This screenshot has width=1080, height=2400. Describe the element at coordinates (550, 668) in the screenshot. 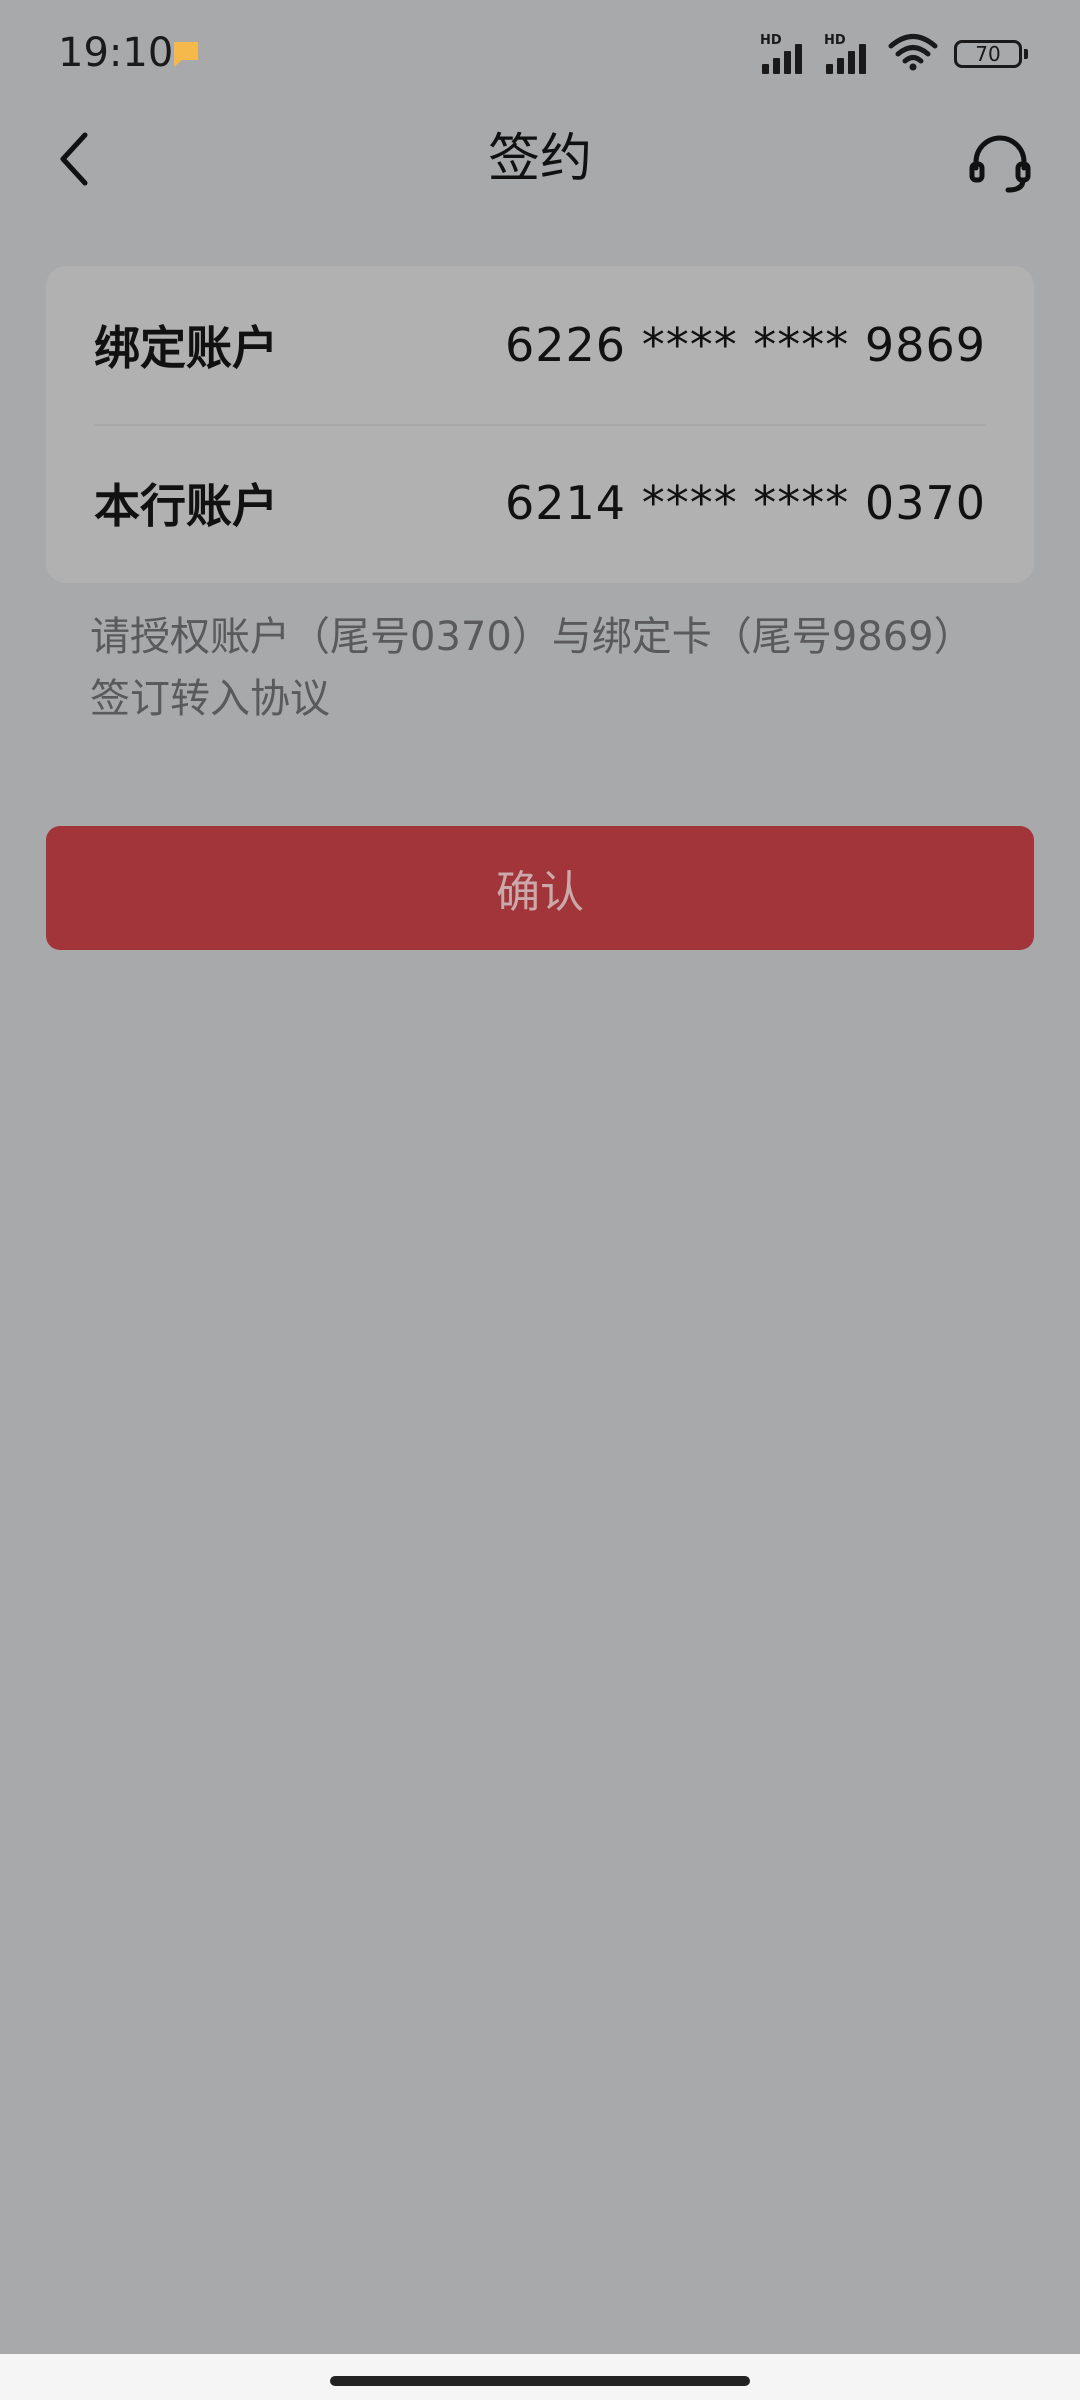

I see `authorization-notice: 请授权账户（尾号0370）与绑定卡（尾号9869） 签订转入协议` at that location.